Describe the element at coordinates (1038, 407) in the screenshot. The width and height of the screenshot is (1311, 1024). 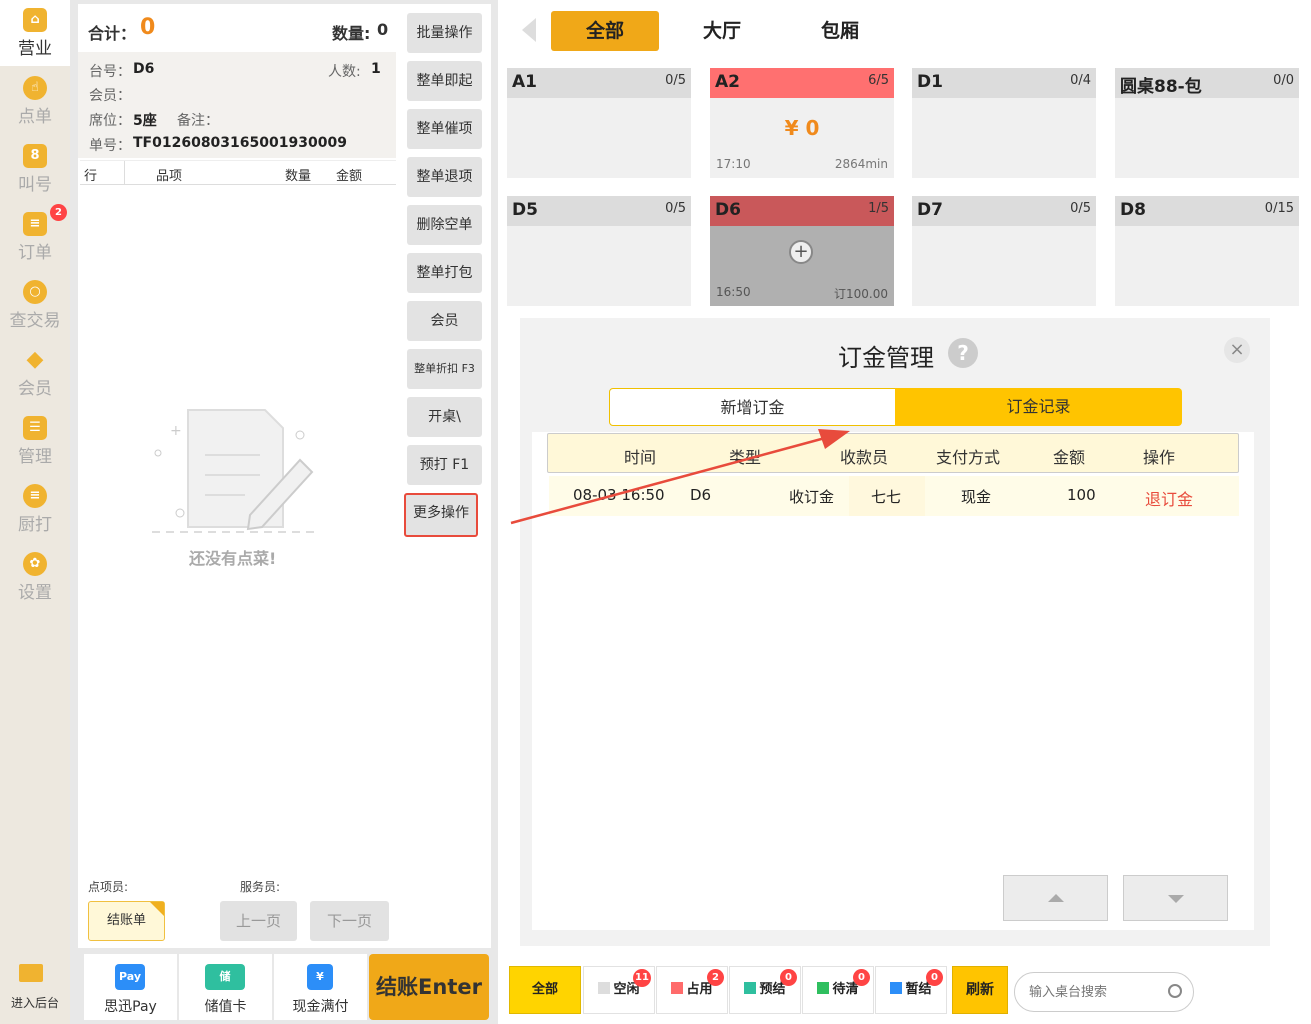
I see `tab-deposit-records: 订金记录` at that location.